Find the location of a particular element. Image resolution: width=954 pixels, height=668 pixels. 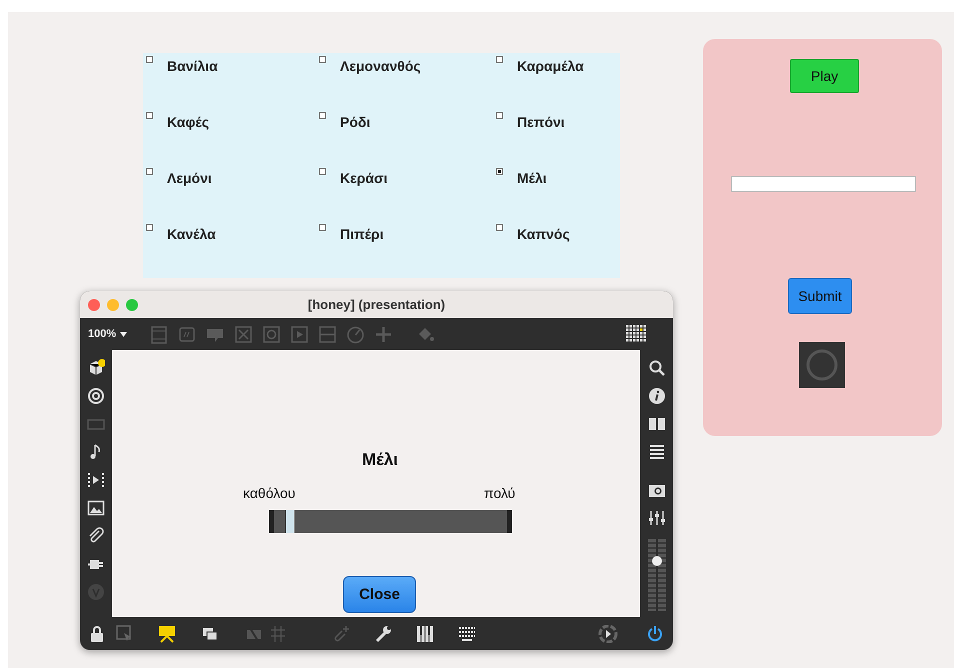

checkbox-label: Καπνός is located at coordinates (543, 234).